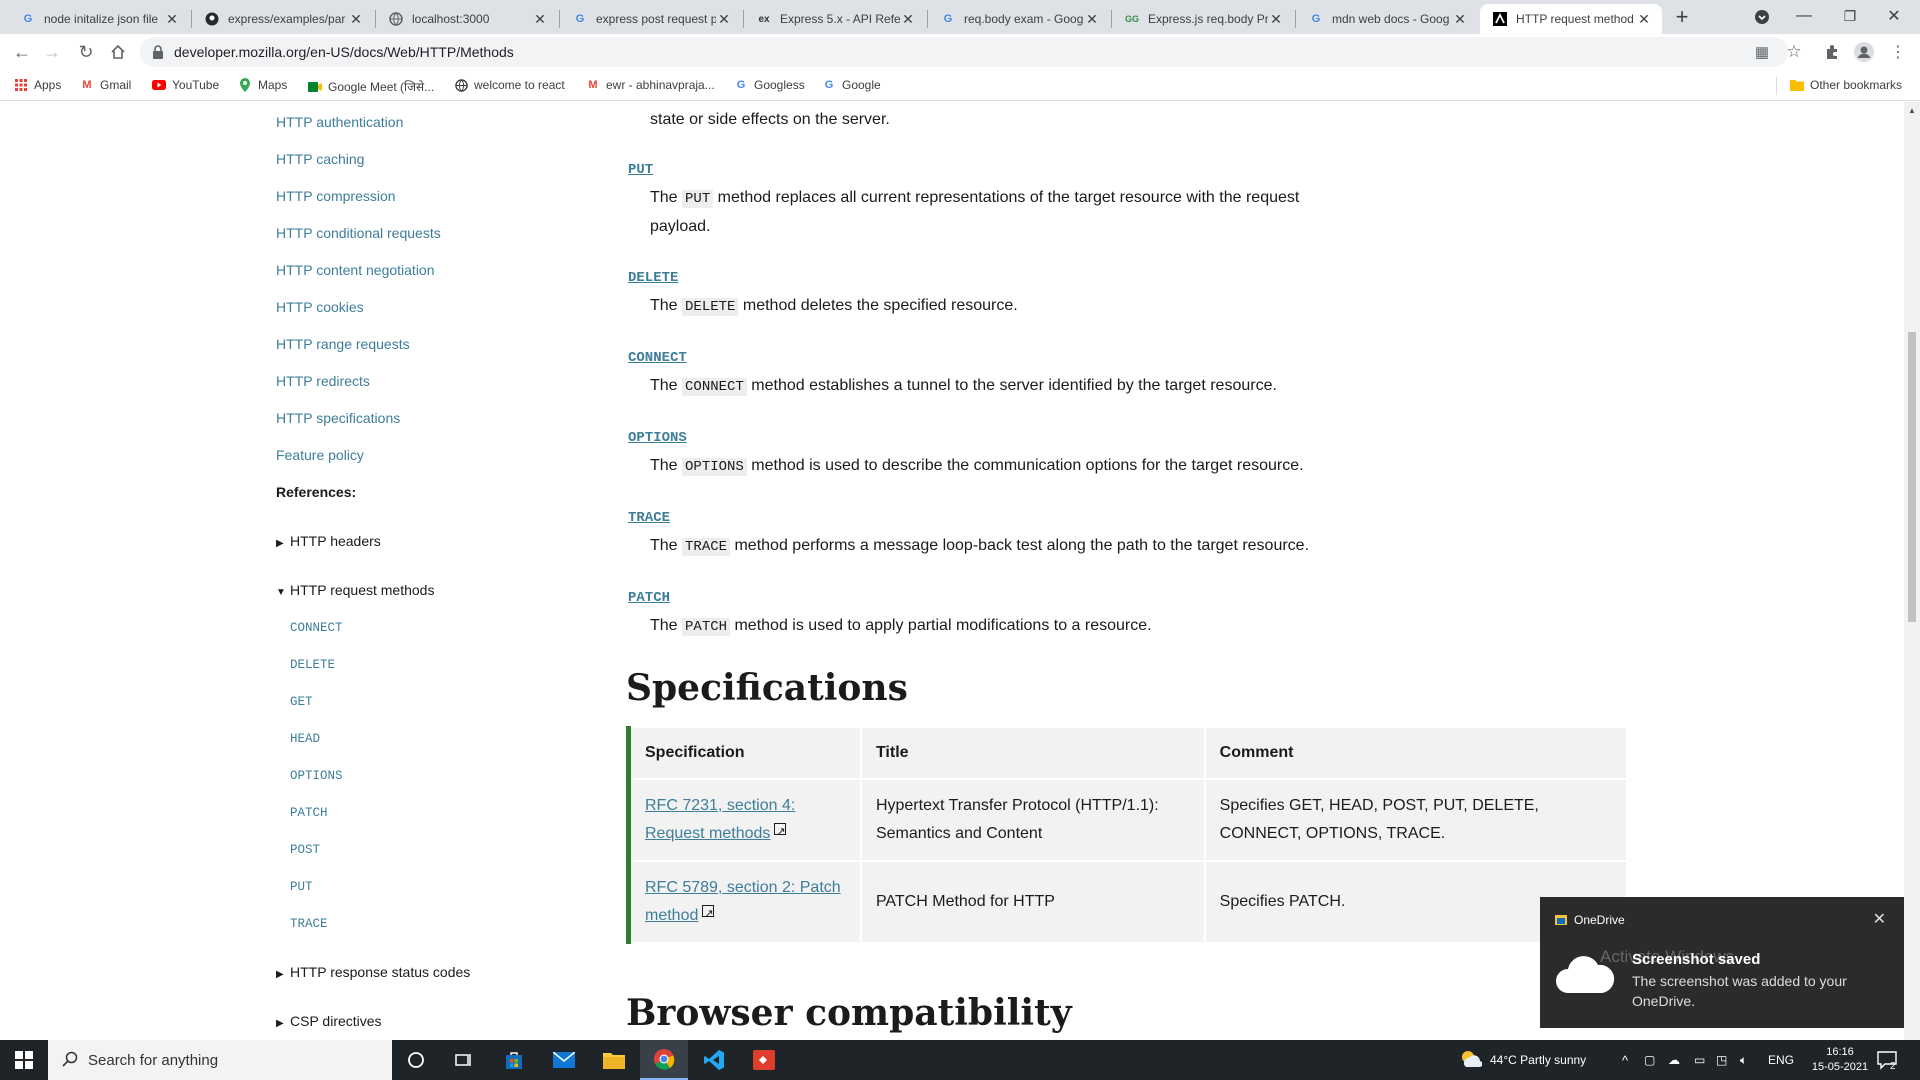 The image size is (1920, 1080). I want to click on microsoft-store-icon, so click(514, 1060).